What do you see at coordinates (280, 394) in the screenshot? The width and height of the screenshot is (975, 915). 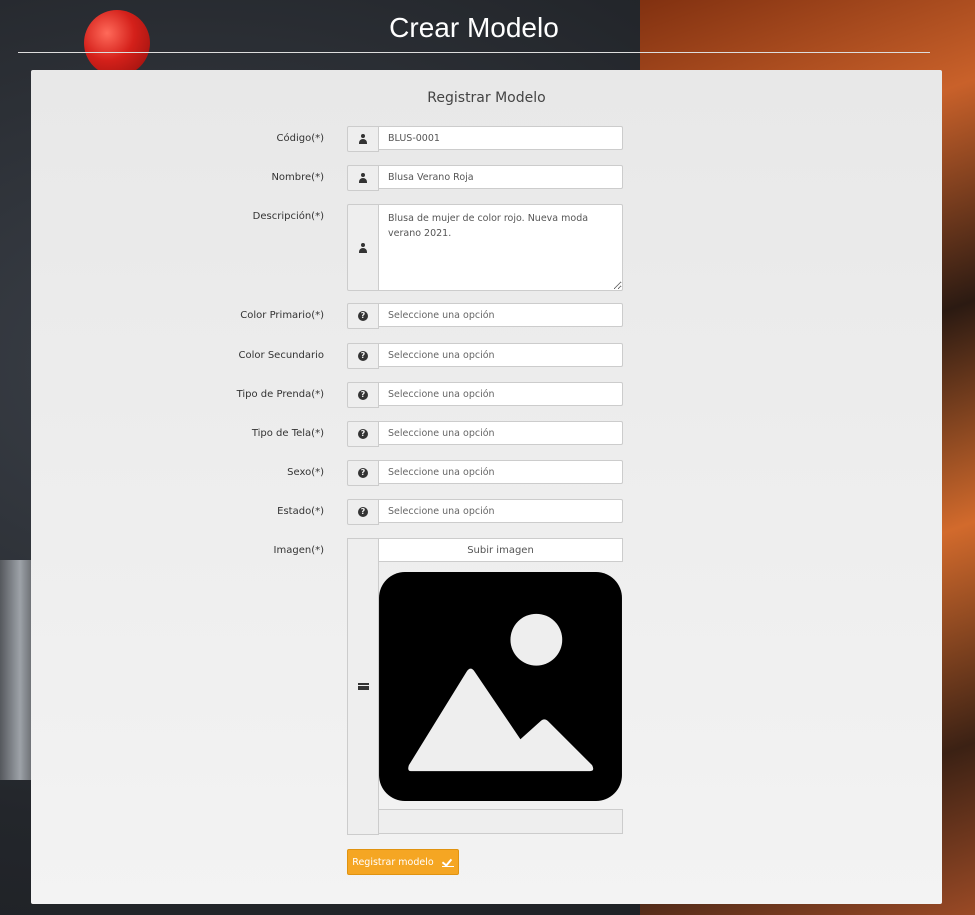 I see `tipo-prenda-label: Tipo de Prenda(*)` at bounding box center [280, 394].